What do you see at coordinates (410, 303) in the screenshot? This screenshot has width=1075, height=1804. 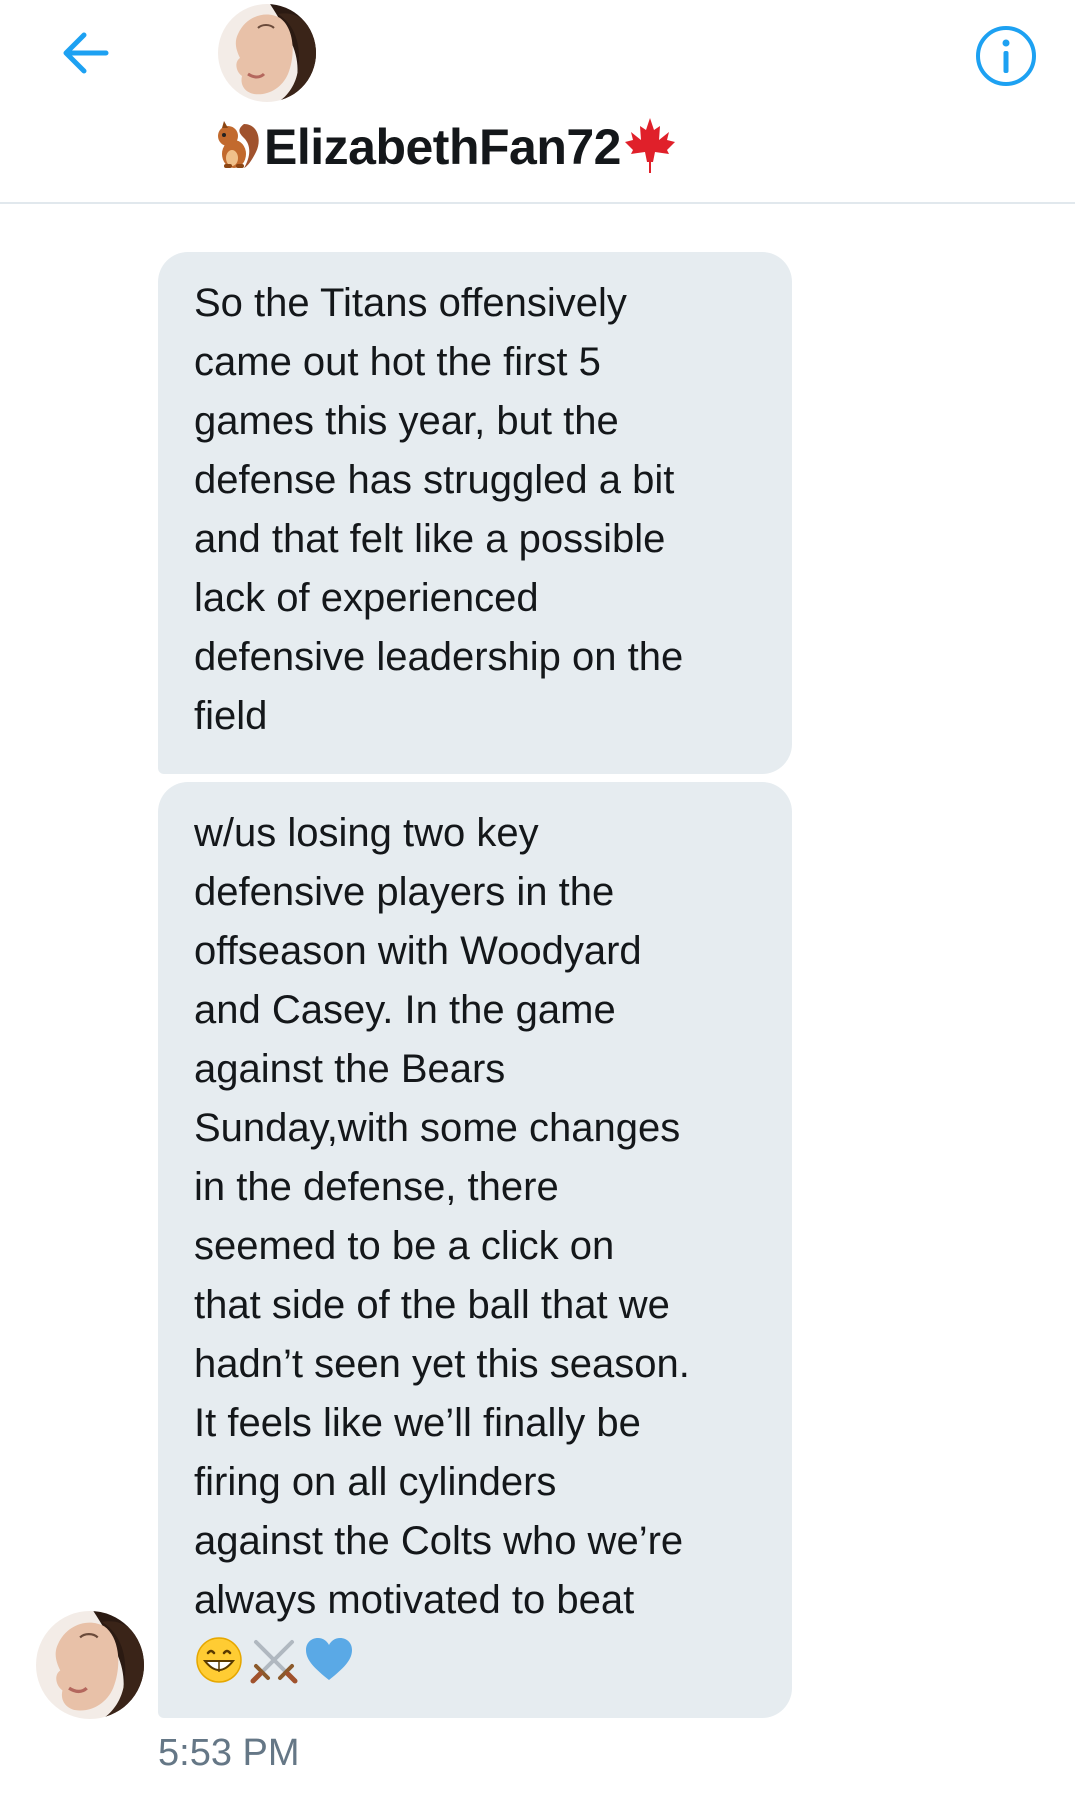 I see `message-text-line: So the Titans offensively` at bounding box center [410, 303].